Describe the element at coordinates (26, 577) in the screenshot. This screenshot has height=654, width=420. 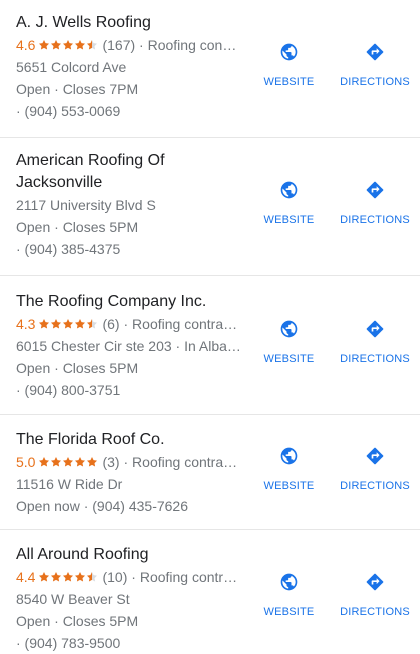
I see `rating-value: 4.4` at that location.